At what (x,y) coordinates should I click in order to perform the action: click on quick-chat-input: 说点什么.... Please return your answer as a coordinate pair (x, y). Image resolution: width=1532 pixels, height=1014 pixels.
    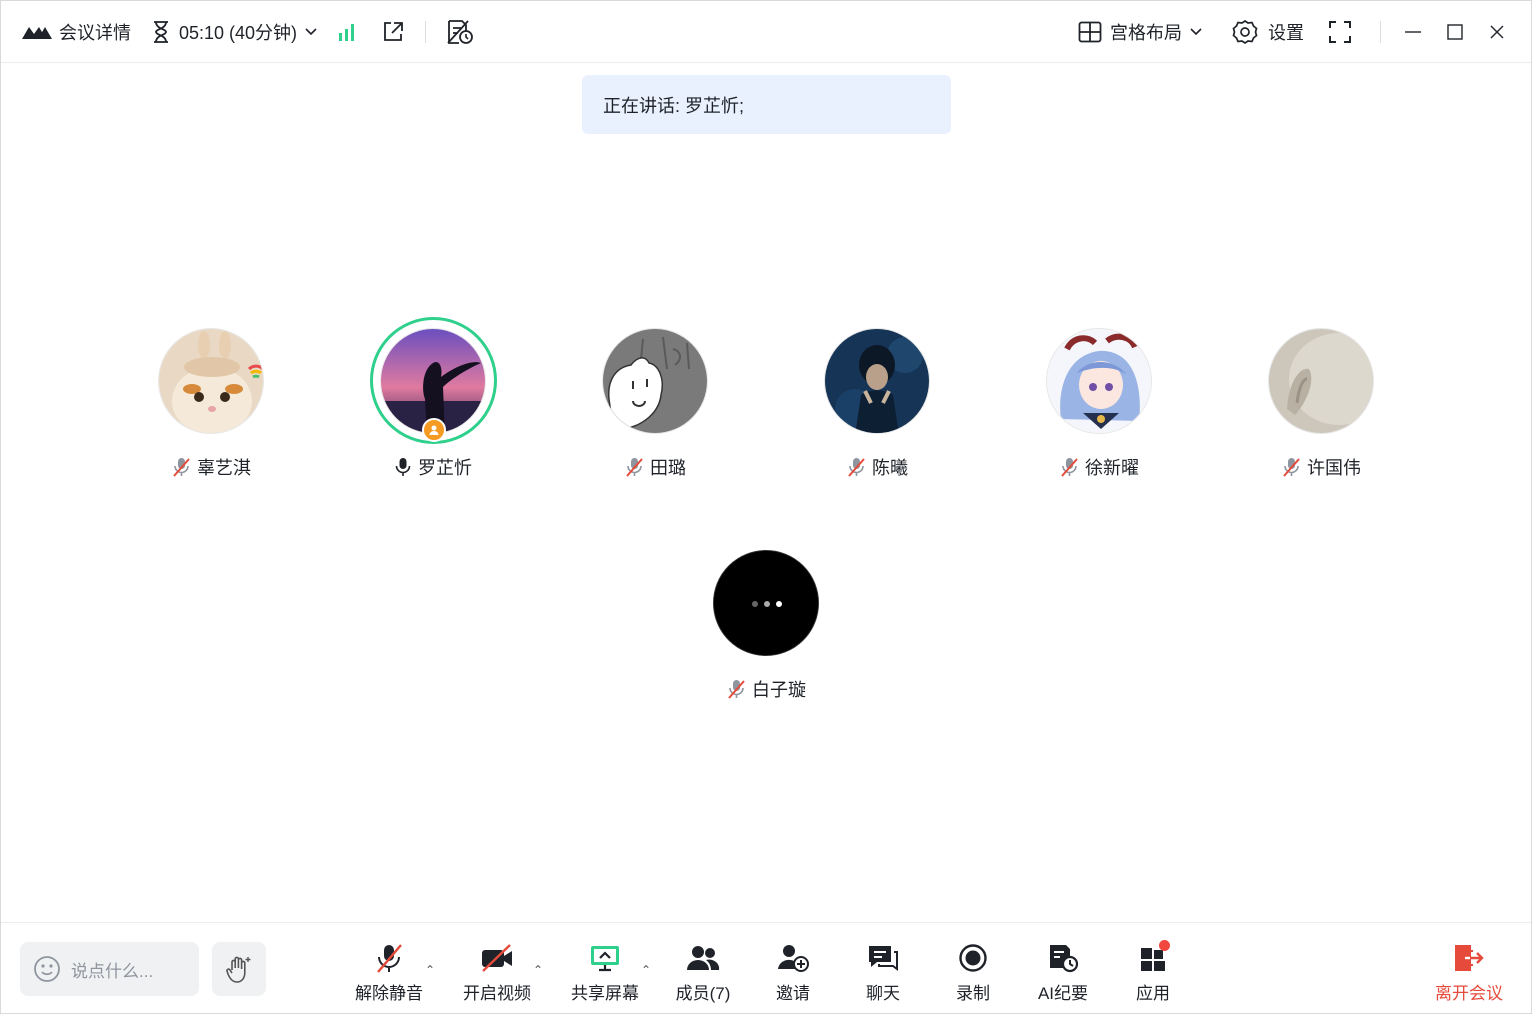
    Looking at the image, I should click on (109, 969).